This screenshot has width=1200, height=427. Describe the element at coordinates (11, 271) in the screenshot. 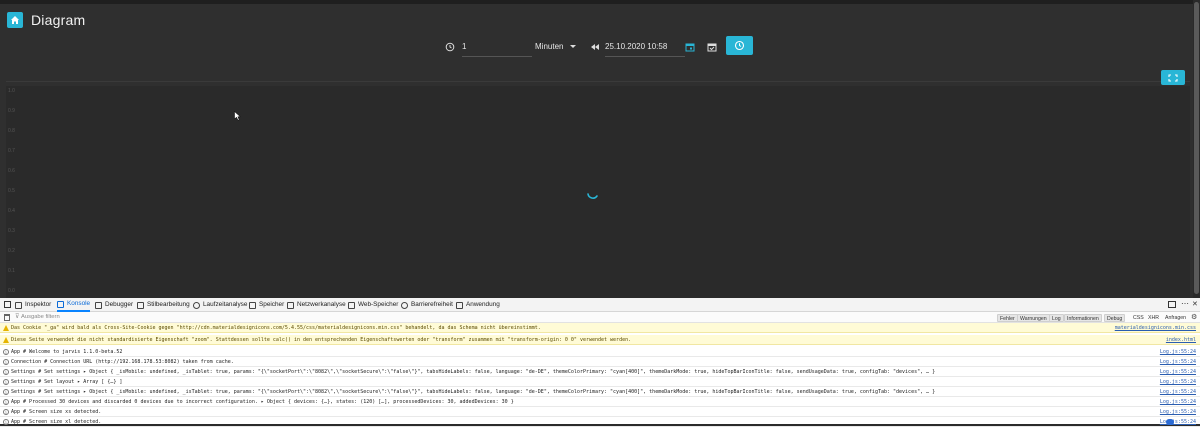

I see `y-tick-label: 0.1` at that location.